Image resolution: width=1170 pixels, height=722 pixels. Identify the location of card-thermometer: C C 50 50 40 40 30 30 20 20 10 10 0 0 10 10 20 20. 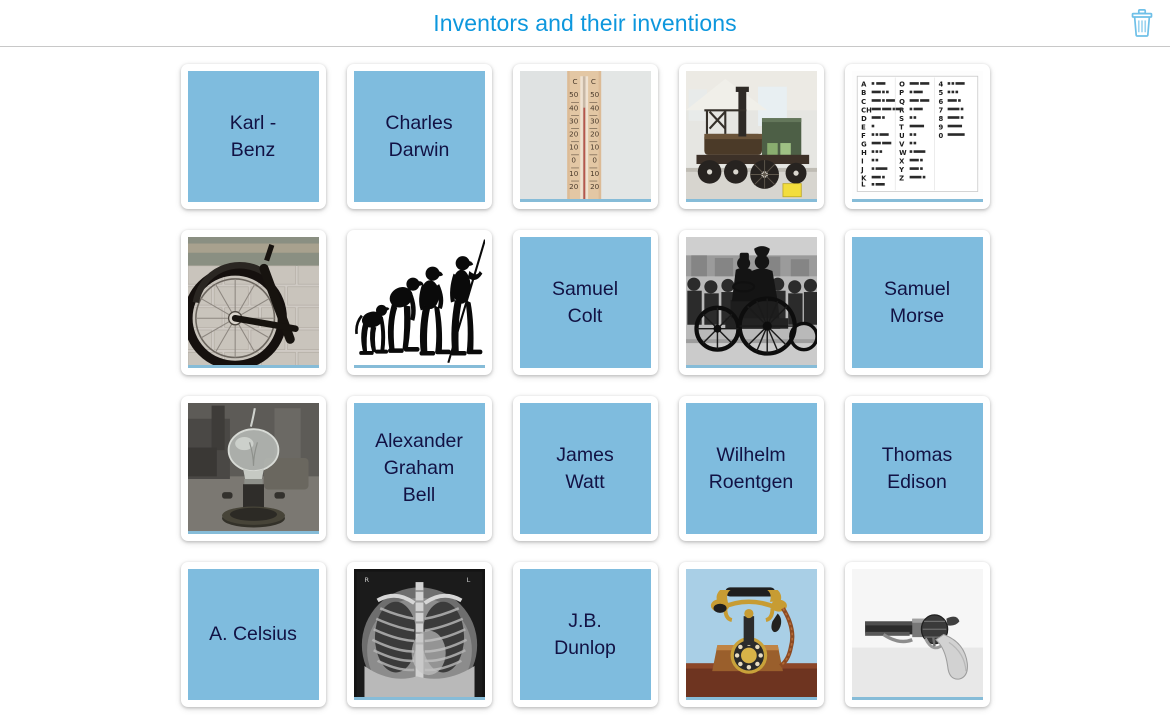
(585, 136).